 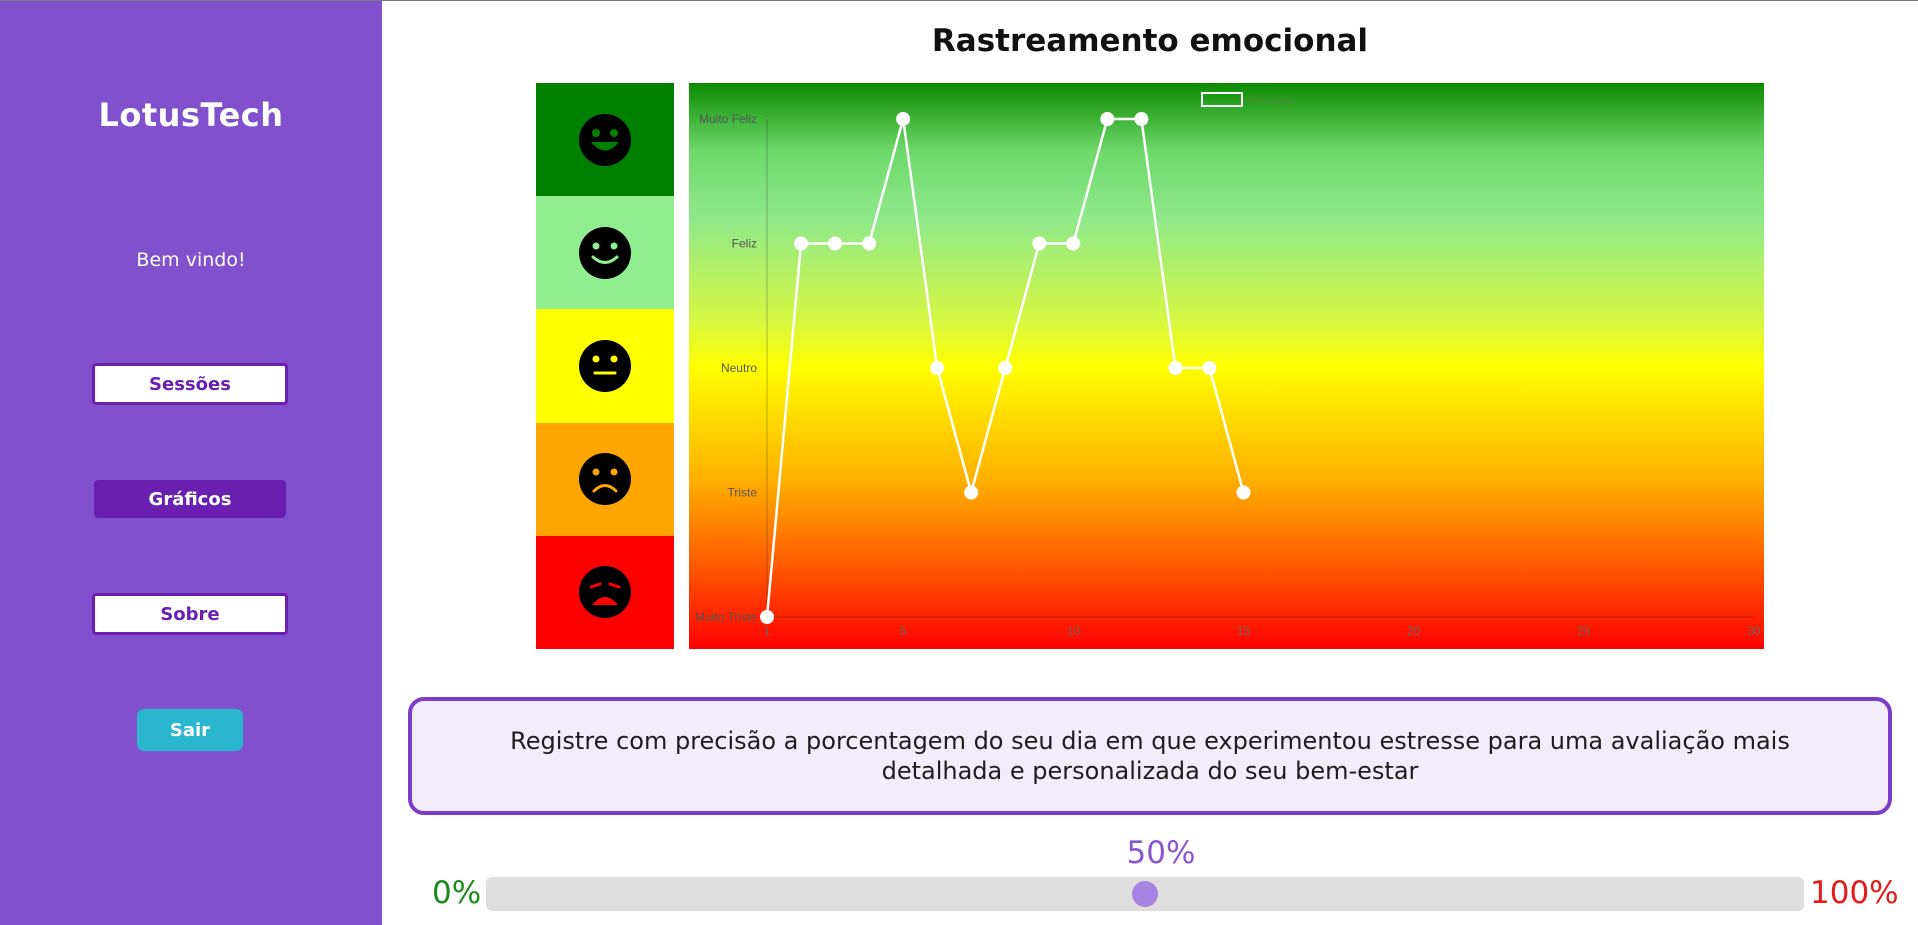 I want to click on y-tick-label: Triste, so click(x=742, y=493).